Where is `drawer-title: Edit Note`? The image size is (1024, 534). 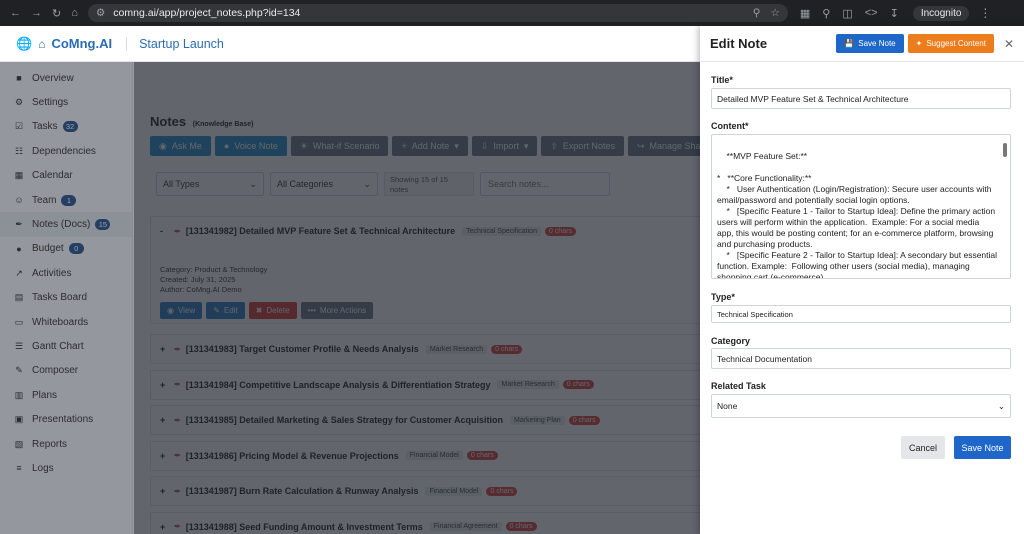 drawer-title: Edit Note is located at coordinates (739, 43).